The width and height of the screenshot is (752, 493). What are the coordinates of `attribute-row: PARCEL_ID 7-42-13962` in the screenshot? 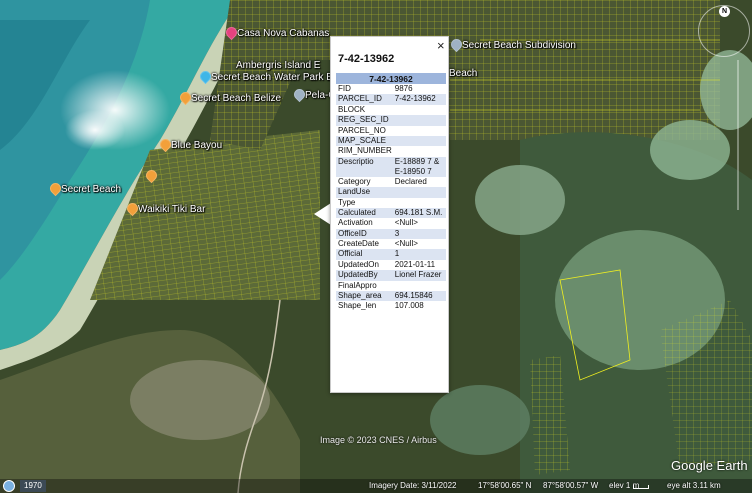 It's located at (391, 99).